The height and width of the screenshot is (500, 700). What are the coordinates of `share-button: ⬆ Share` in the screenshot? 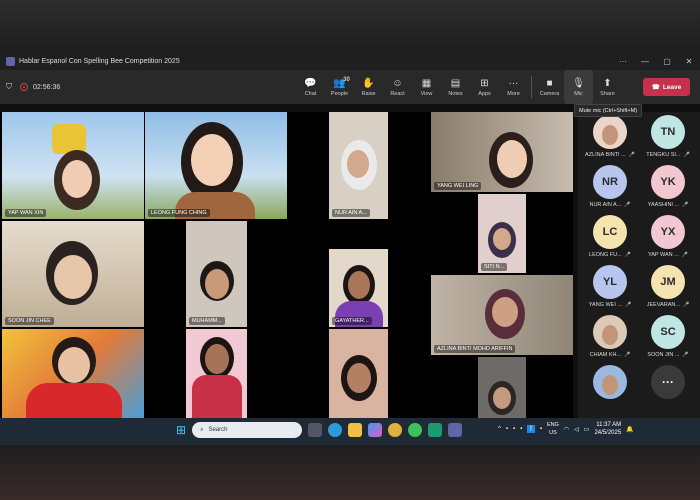 It's located at (607, 87).